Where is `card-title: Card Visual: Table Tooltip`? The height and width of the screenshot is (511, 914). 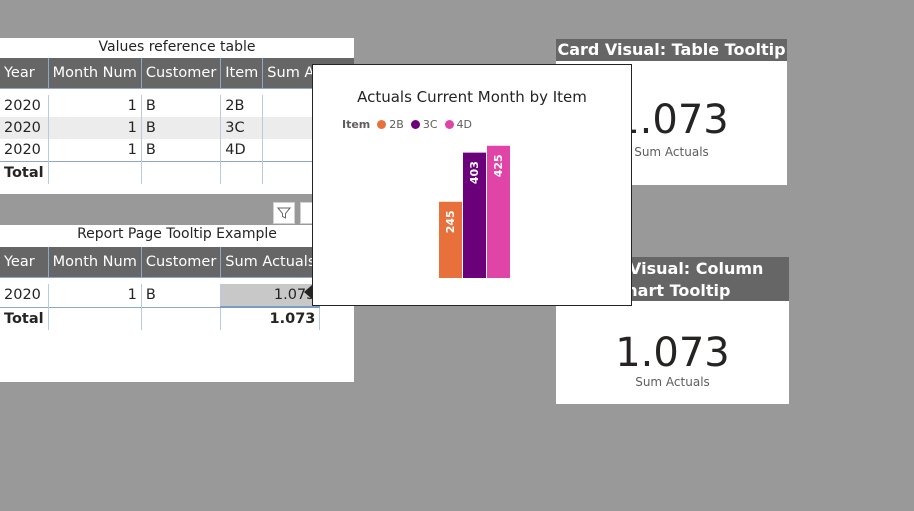 card-title: Card Visual: Table Tooltip is located at coordinates (671, 50).